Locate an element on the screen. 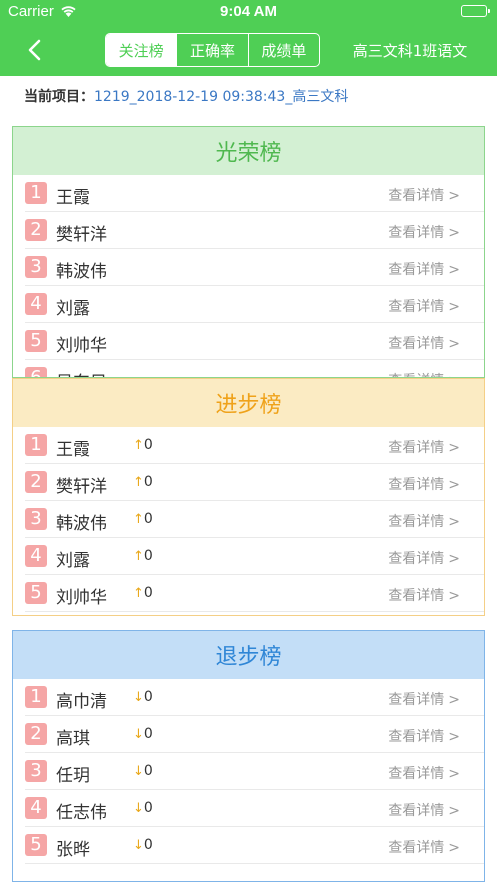  student-name: 樊轩洋 is located at coordinates (81, 235).